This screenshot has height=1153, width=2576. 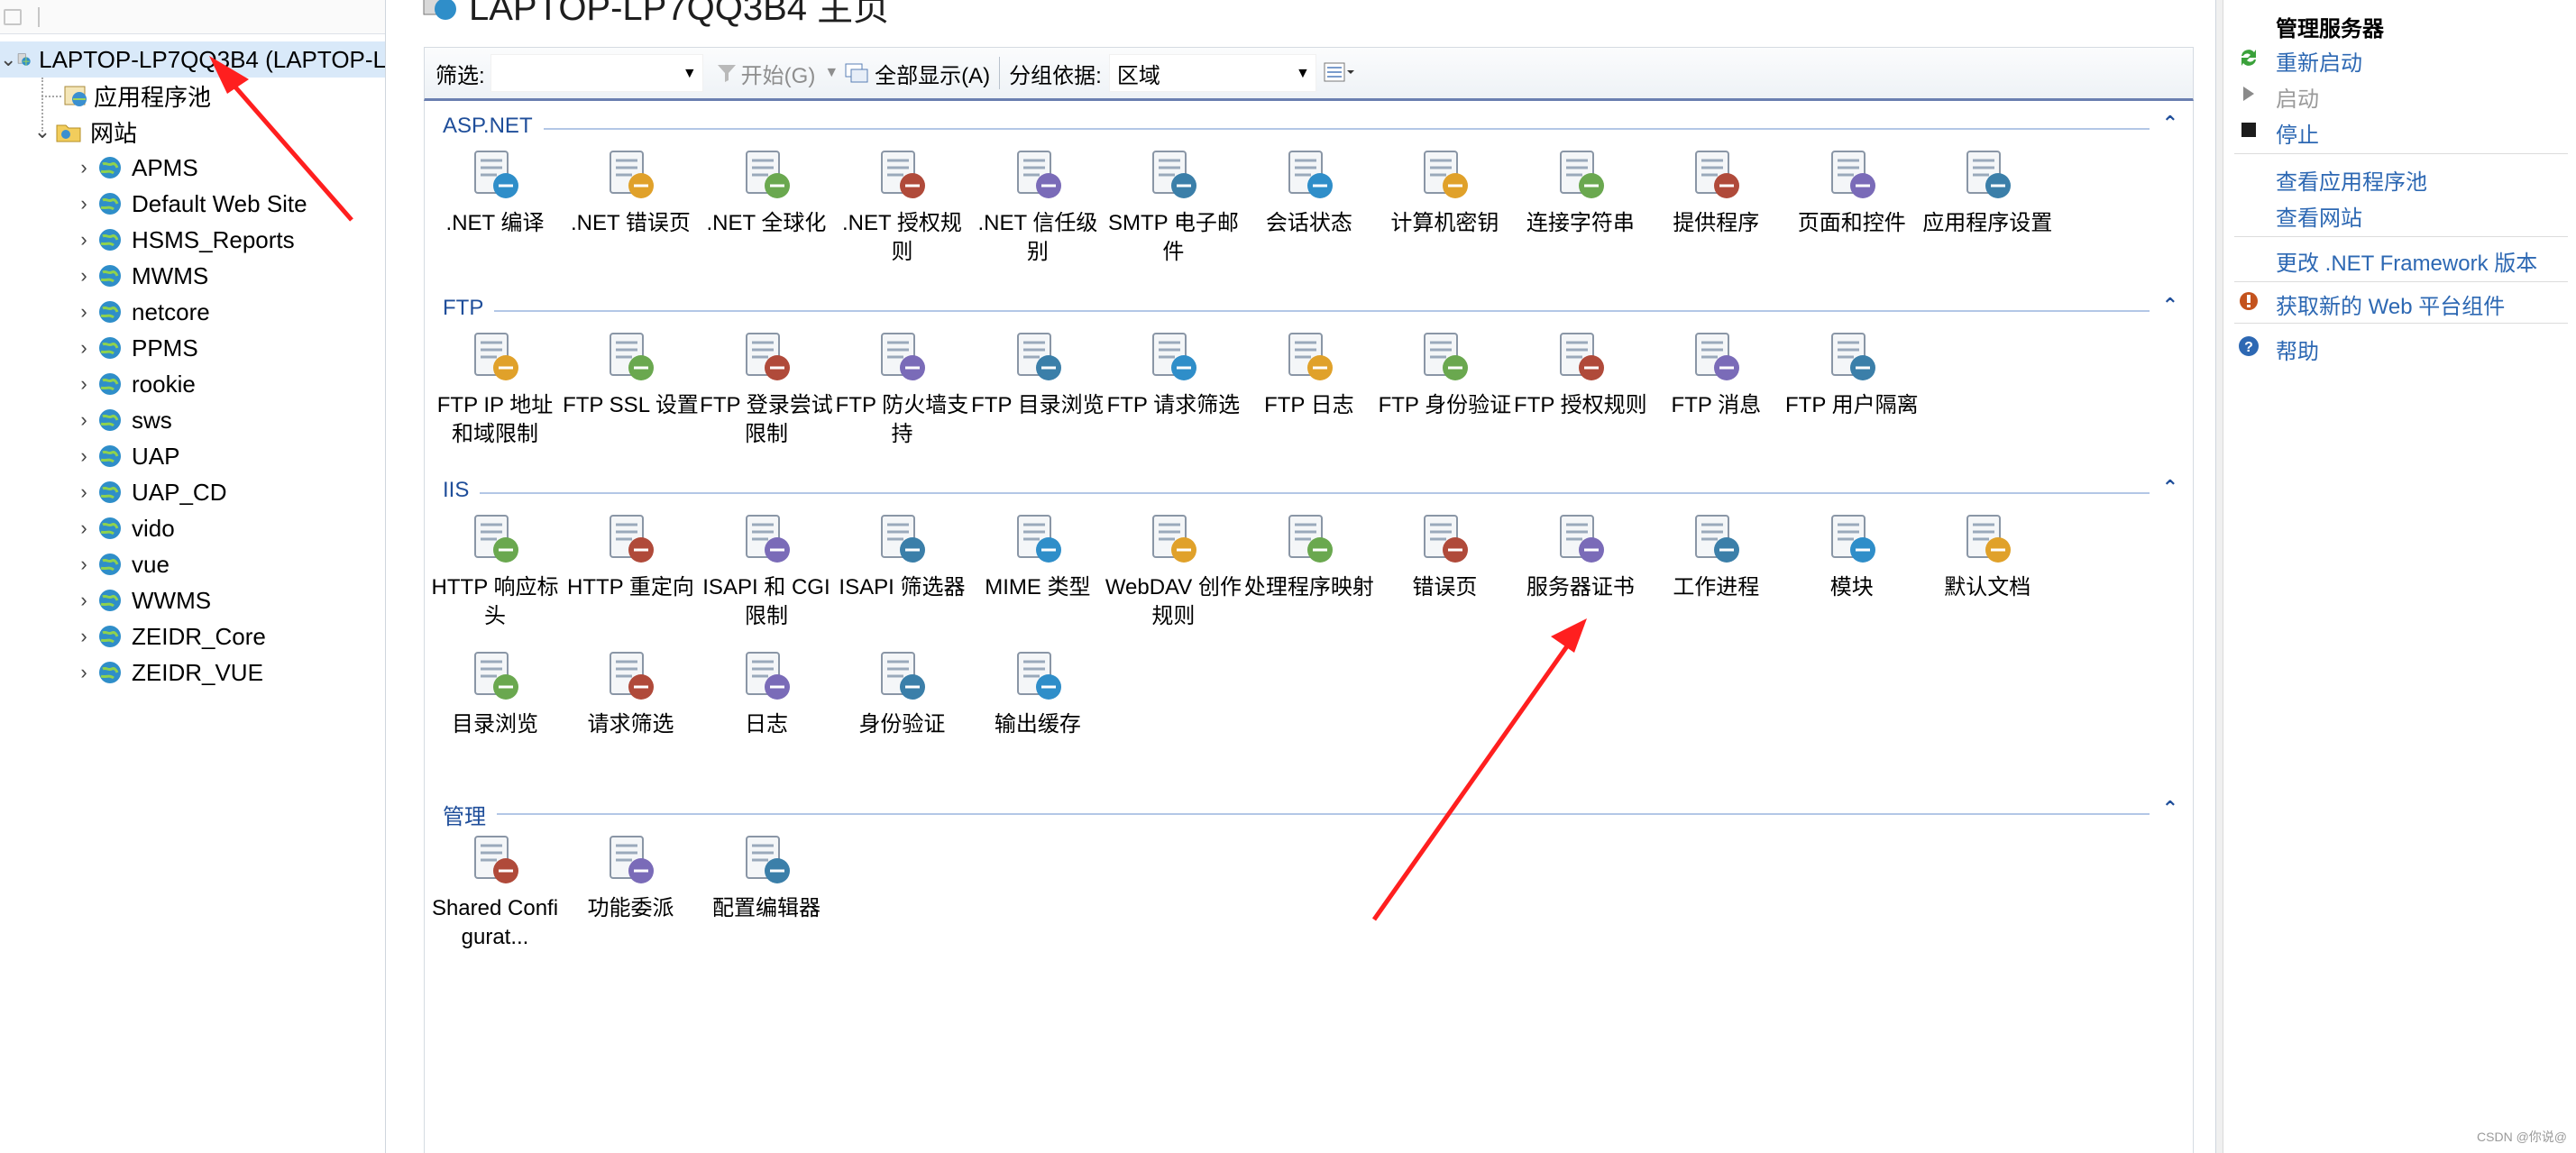 What do you see at coordinates (907, 73) in the screenshot?
I see `show-all-button: ▼ 全部显示(A)` at bounding box center [907, 73].